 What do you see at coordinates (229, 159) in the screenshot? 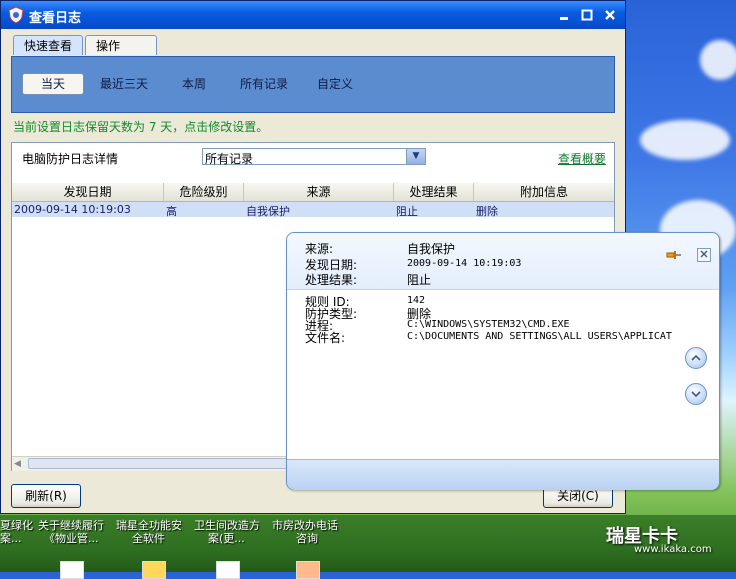
I see `select-value: 所有记录` at bounding box center [229, 159].